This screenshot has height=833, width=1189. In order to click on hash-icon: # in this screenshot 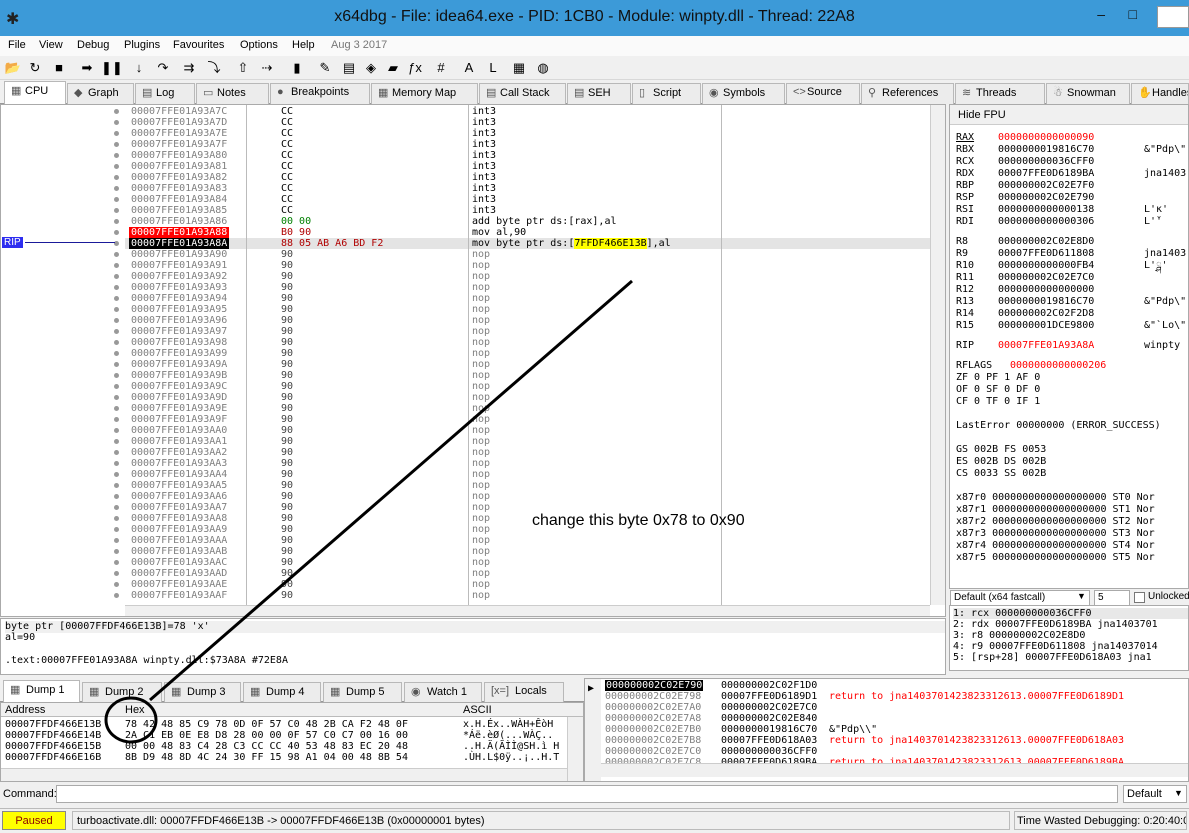, I will do `click(441, 68)`.